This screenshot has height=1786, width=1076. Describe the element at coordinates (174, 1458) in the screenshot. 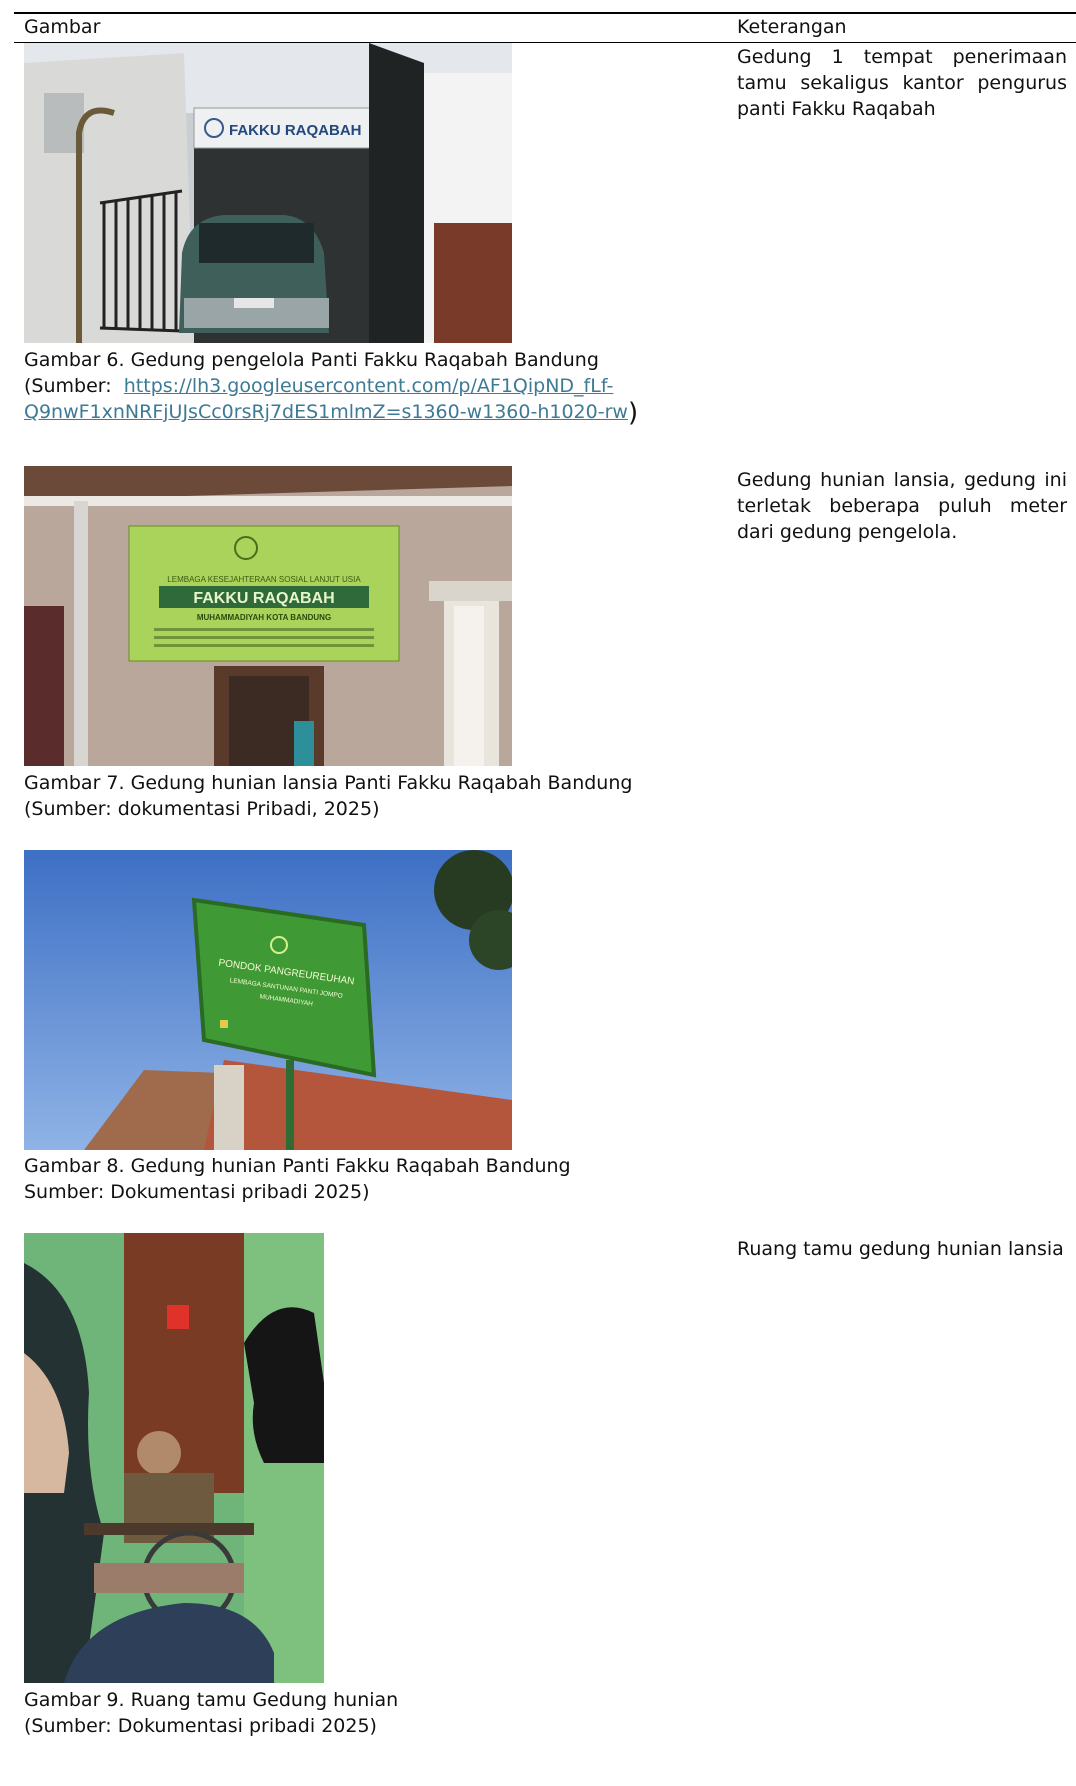

I see `photo-living-room` at that location.